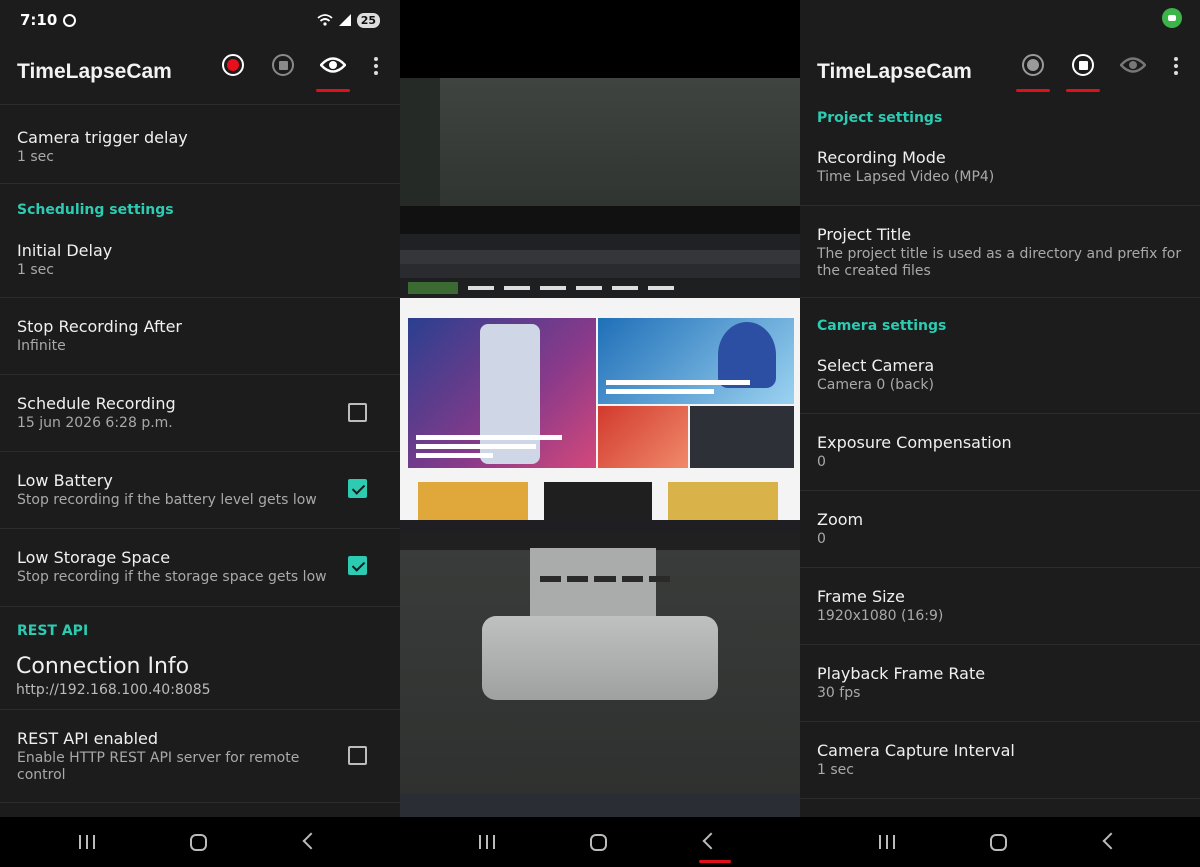 The image size is (1200, 867). I want to click on pref-title: Initial Delay, so click(65, 250).